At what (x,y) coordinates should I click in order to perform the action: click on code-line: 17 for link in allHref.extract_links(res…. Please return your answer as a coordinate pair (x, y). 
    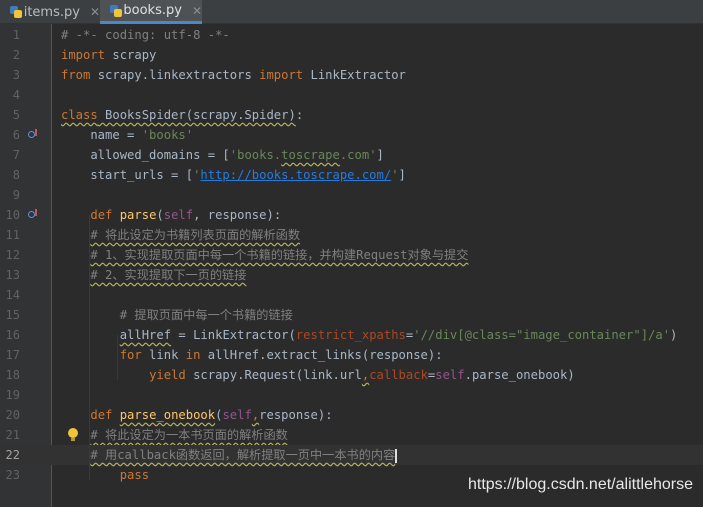
    Looking at the image, I should click on (351, 355).